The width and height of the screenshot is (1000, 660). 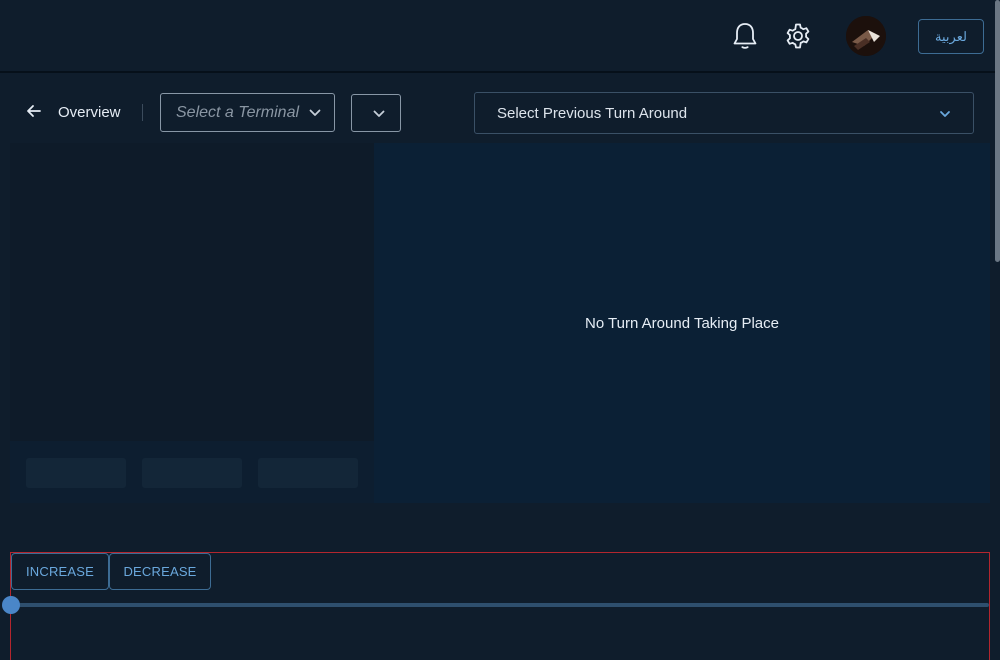 I want to click on increase-button: INCREASE, so click(x=60, y=571).